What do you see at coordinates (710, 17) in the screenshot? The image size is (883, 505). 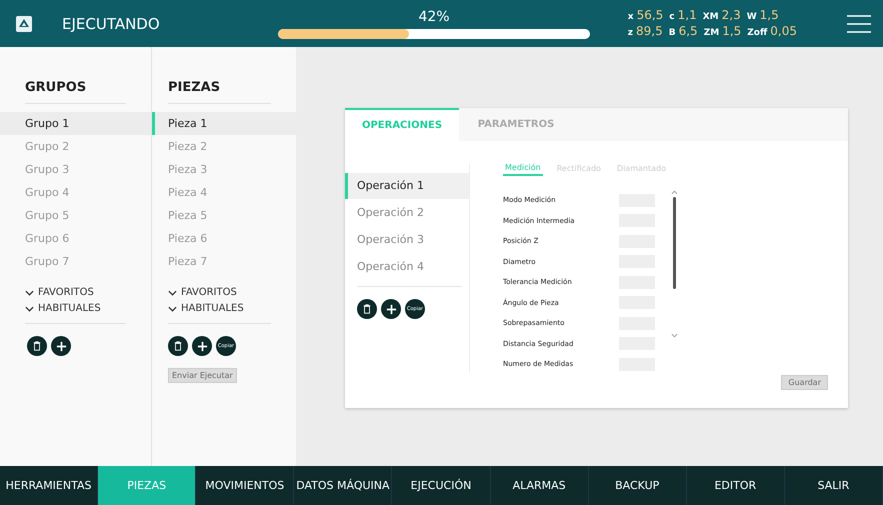 I see `axis-label: XM` at bounding box center [710, 17].